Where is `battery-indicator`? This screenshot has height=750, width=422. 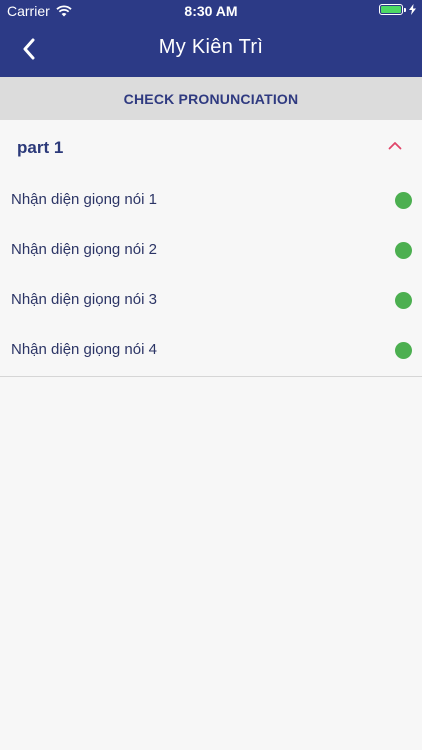 battery-indicator is located at coordinates (397, 9).